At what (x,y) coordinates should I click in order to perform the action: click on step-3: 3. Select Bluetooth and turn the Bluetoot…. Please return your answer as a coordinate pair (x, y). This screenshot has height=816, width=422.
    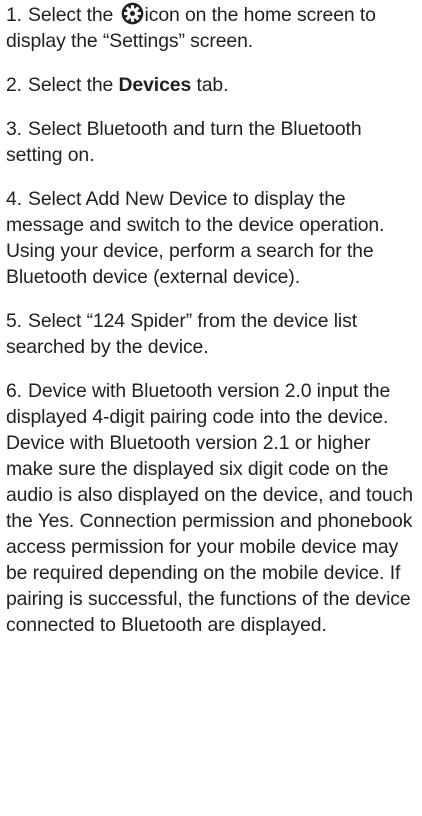
    Looking at the image, I should click on (211, 142).